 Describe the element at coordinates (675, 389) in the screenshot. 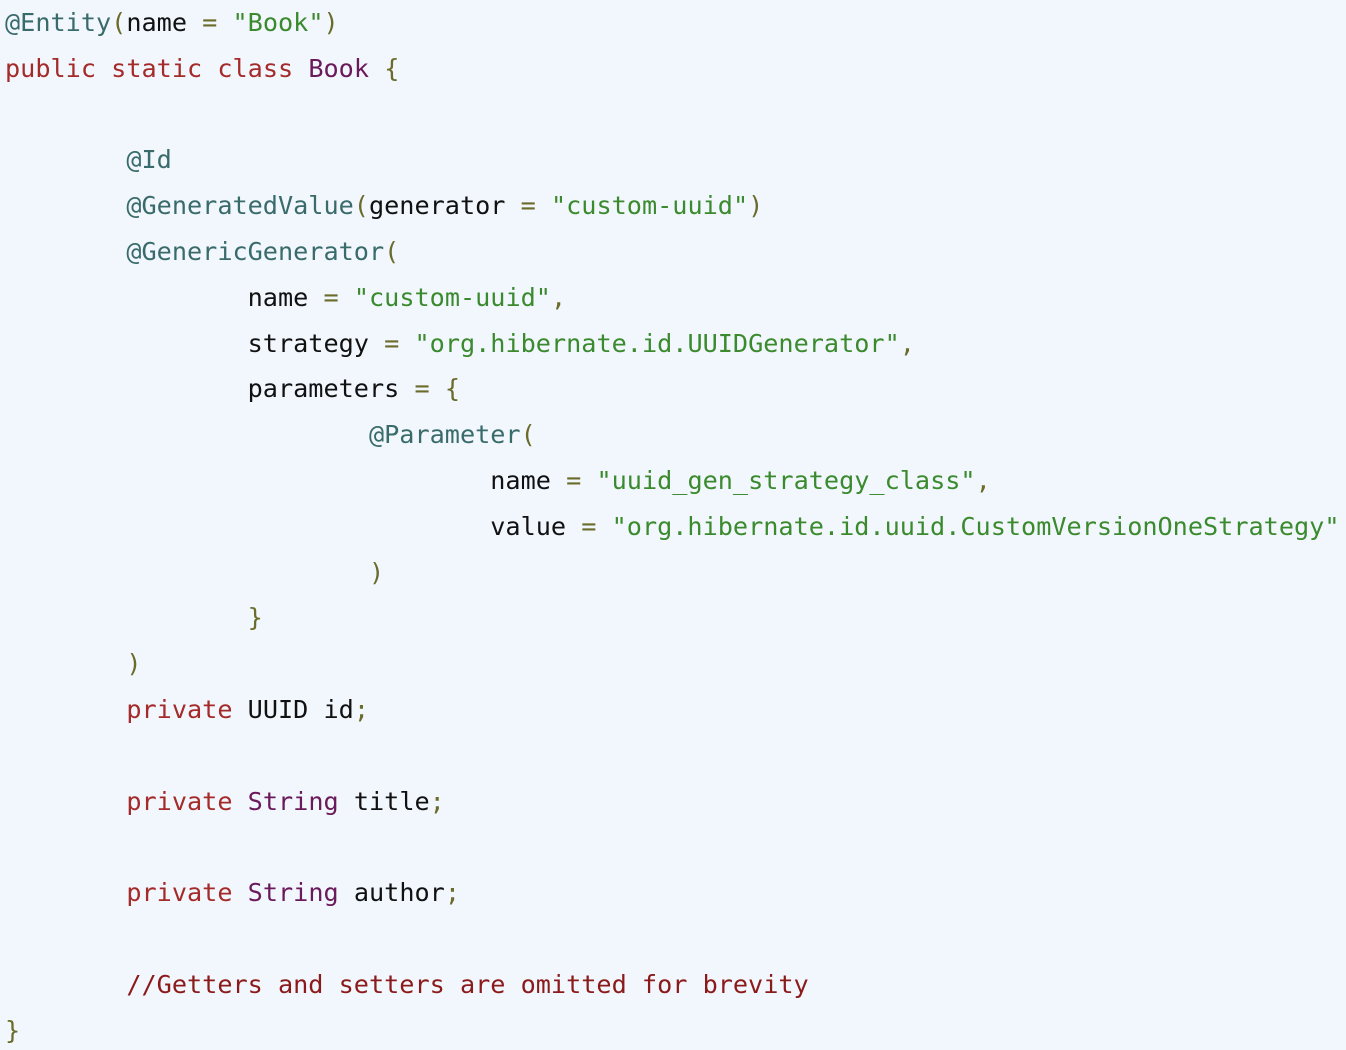

I see `code-line: parameters = {` at that location.